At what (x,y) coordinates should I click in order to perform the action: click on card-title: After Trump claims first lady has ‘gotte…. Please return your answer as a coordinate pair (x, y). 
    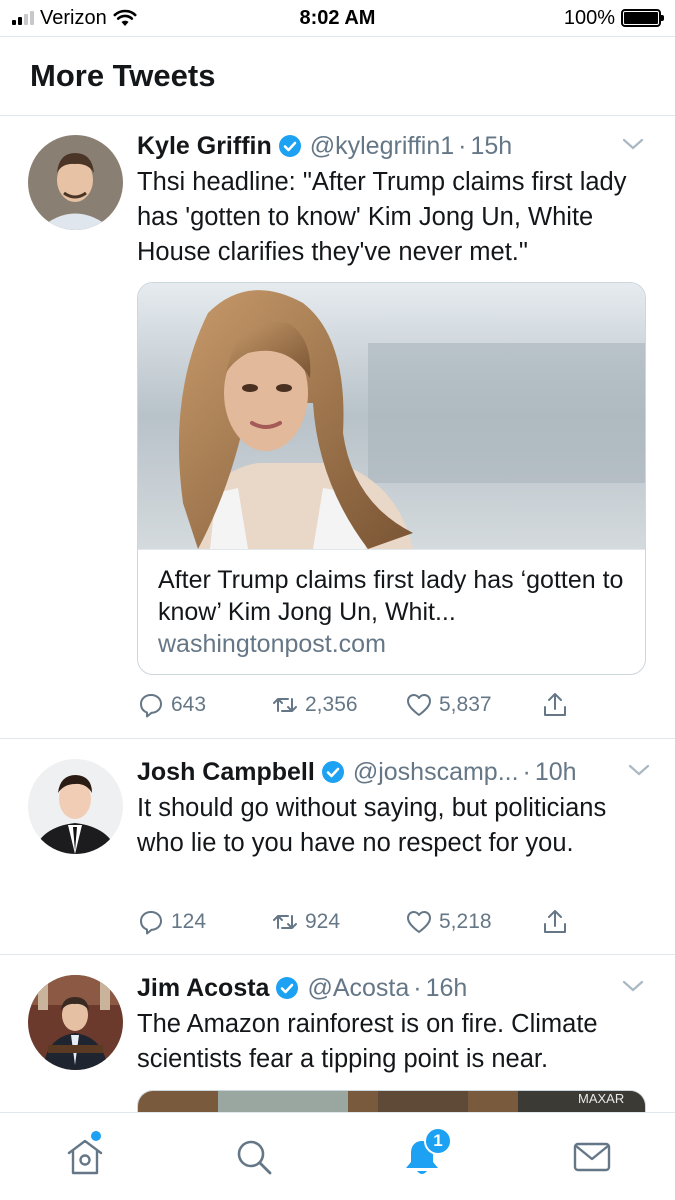
    Looking at the image, I should click on (391, 596).